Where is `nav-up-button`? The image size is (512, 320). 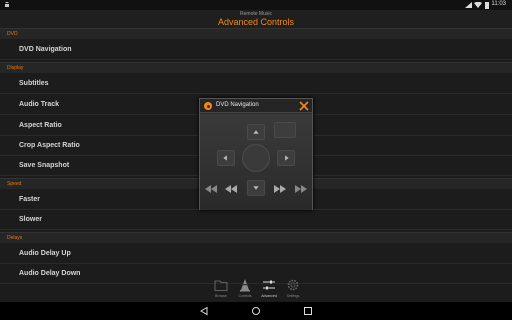 nav-up-button is located at coordinates (256, 132).